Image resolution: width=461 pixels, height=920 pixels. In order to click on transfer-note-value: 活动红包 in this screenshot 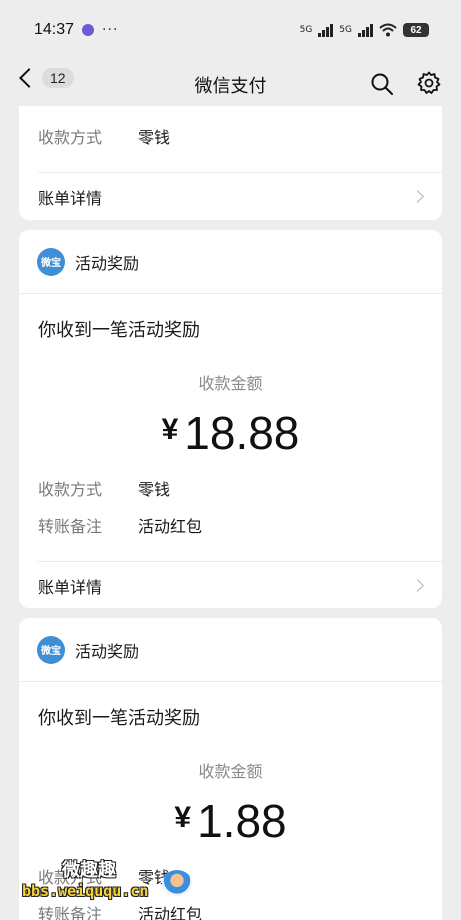, I will do `click(170, 526)`.